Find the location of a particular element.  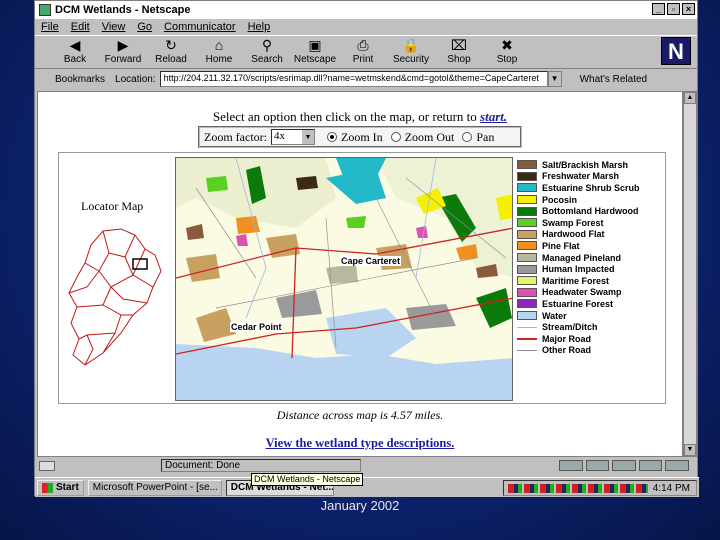

pan-label: Pan is located at coordinates (485, 136).